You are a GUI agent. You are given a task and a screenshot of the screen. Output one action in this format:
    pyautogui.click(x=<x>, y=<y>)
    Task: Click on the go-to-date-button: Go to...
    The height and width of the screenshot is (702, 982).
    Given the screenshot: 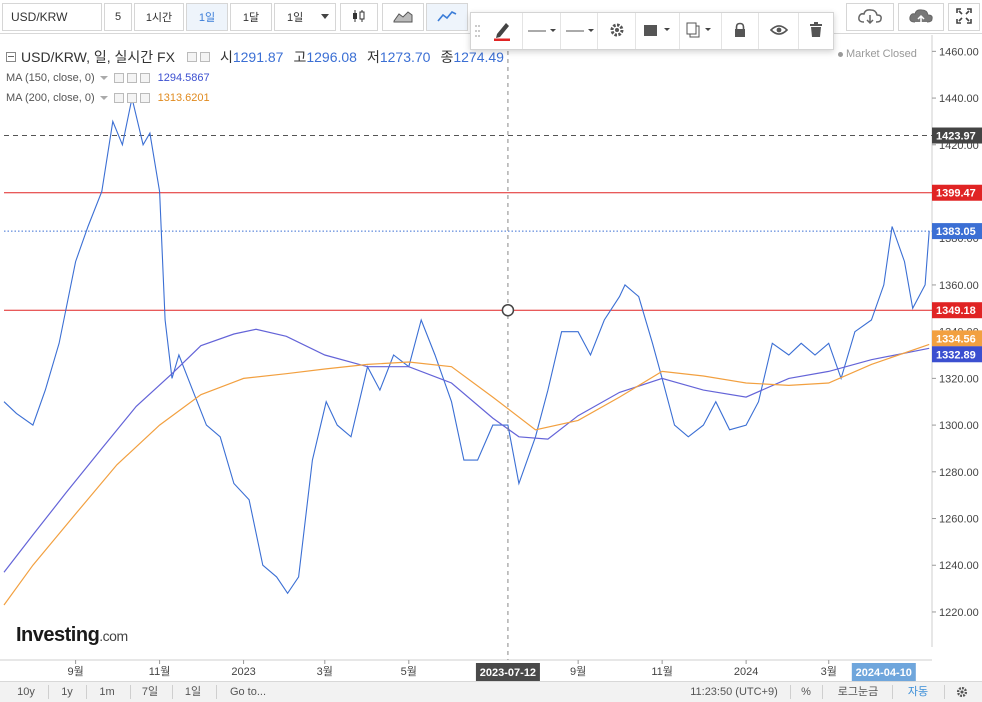 What is the action you would take?
    pyautogui.click(x=248, y=692)
    